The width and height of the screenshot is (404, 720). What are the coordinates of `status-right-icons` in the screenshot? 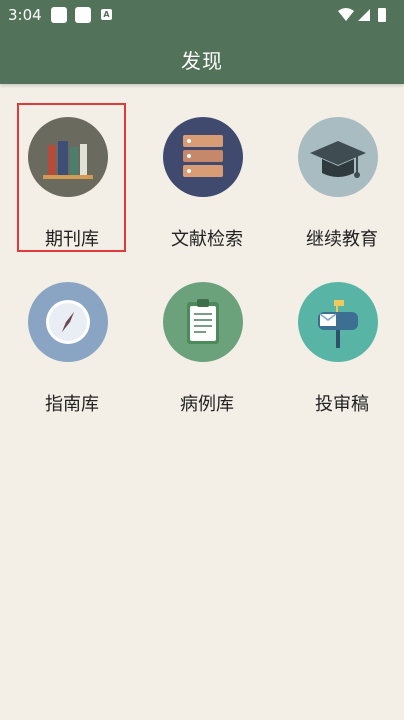 It's located at (362, 15).